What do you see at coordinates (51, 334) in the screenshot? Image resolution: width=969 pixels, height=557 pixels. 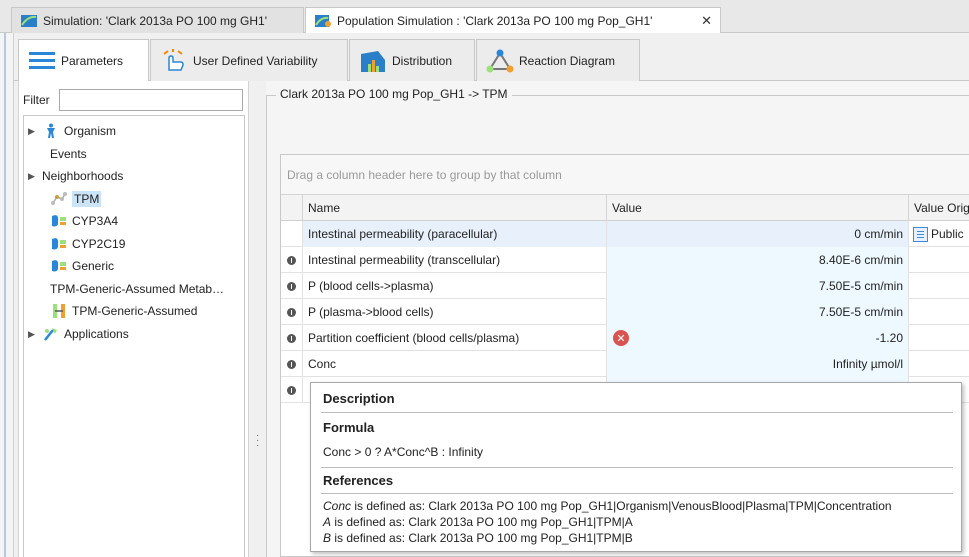 I see `applications-icon` at bounding box center [51, 334].